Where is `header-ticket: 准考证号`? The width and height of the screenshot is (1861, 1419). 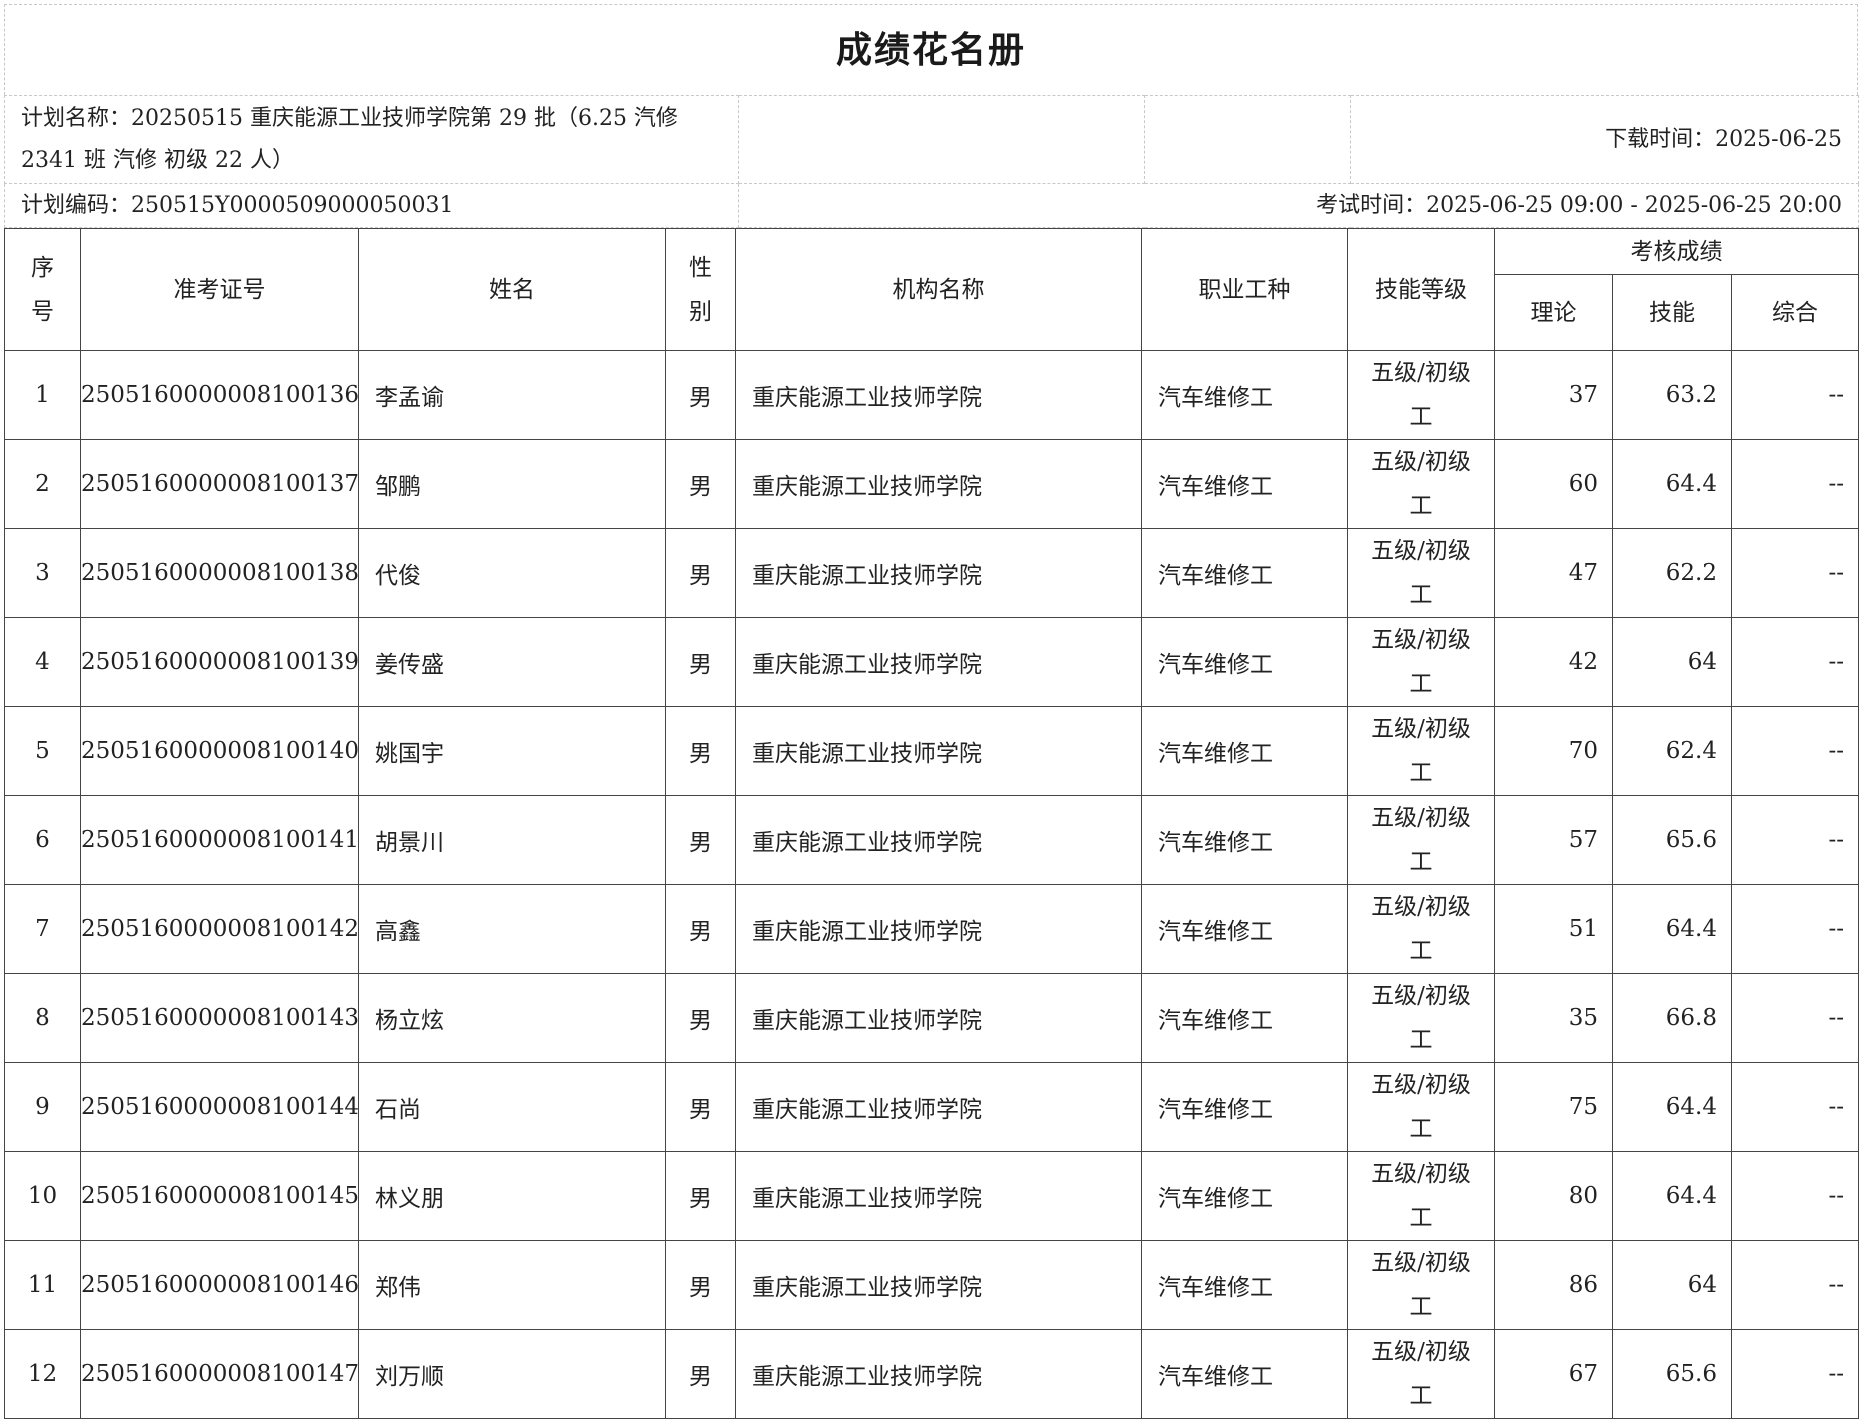 header-ticket: 准考证号 is located at coordinates (219, 289).